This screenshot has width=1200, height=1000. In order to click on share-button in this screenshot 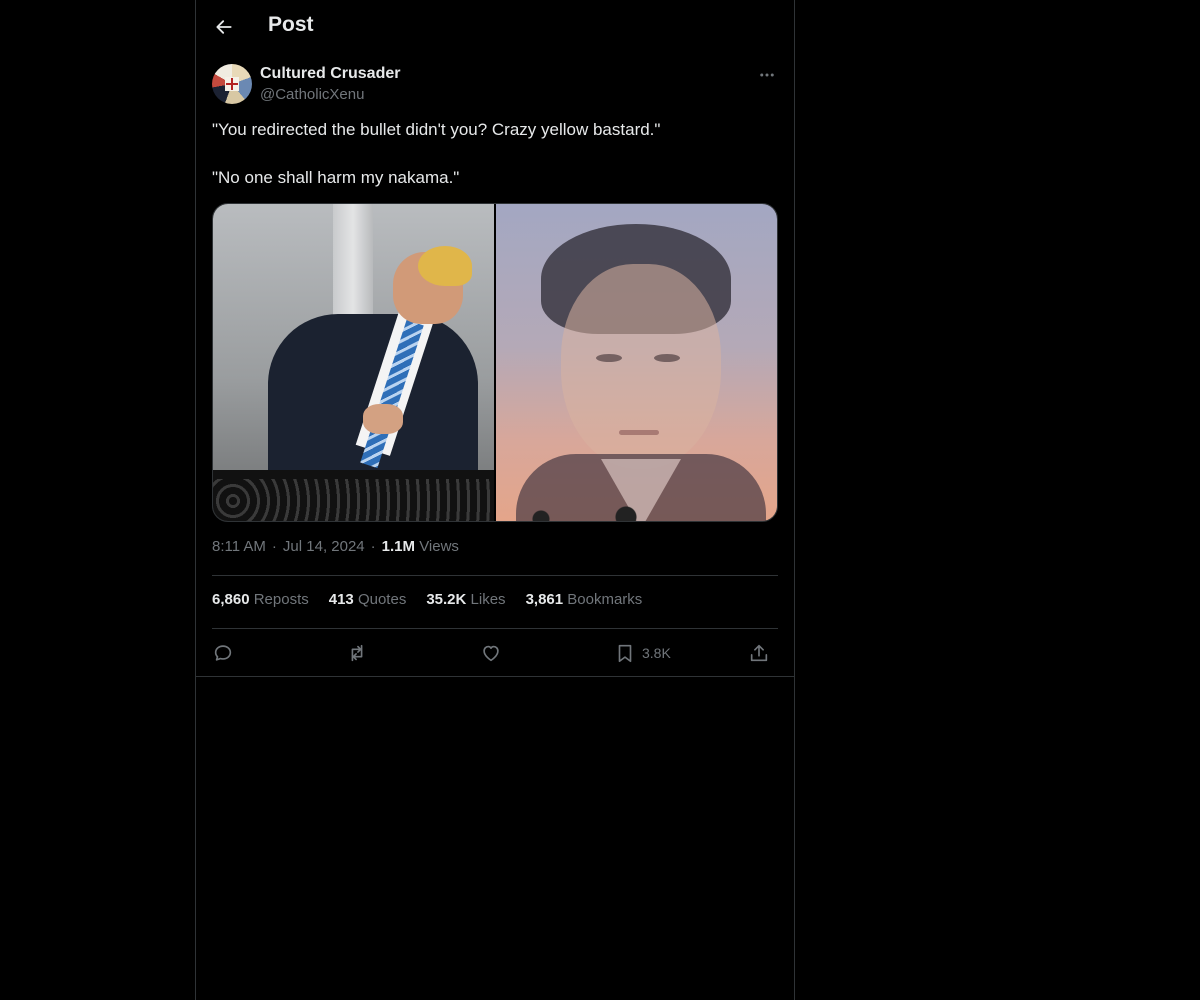, I will do `click(759, 653)`.